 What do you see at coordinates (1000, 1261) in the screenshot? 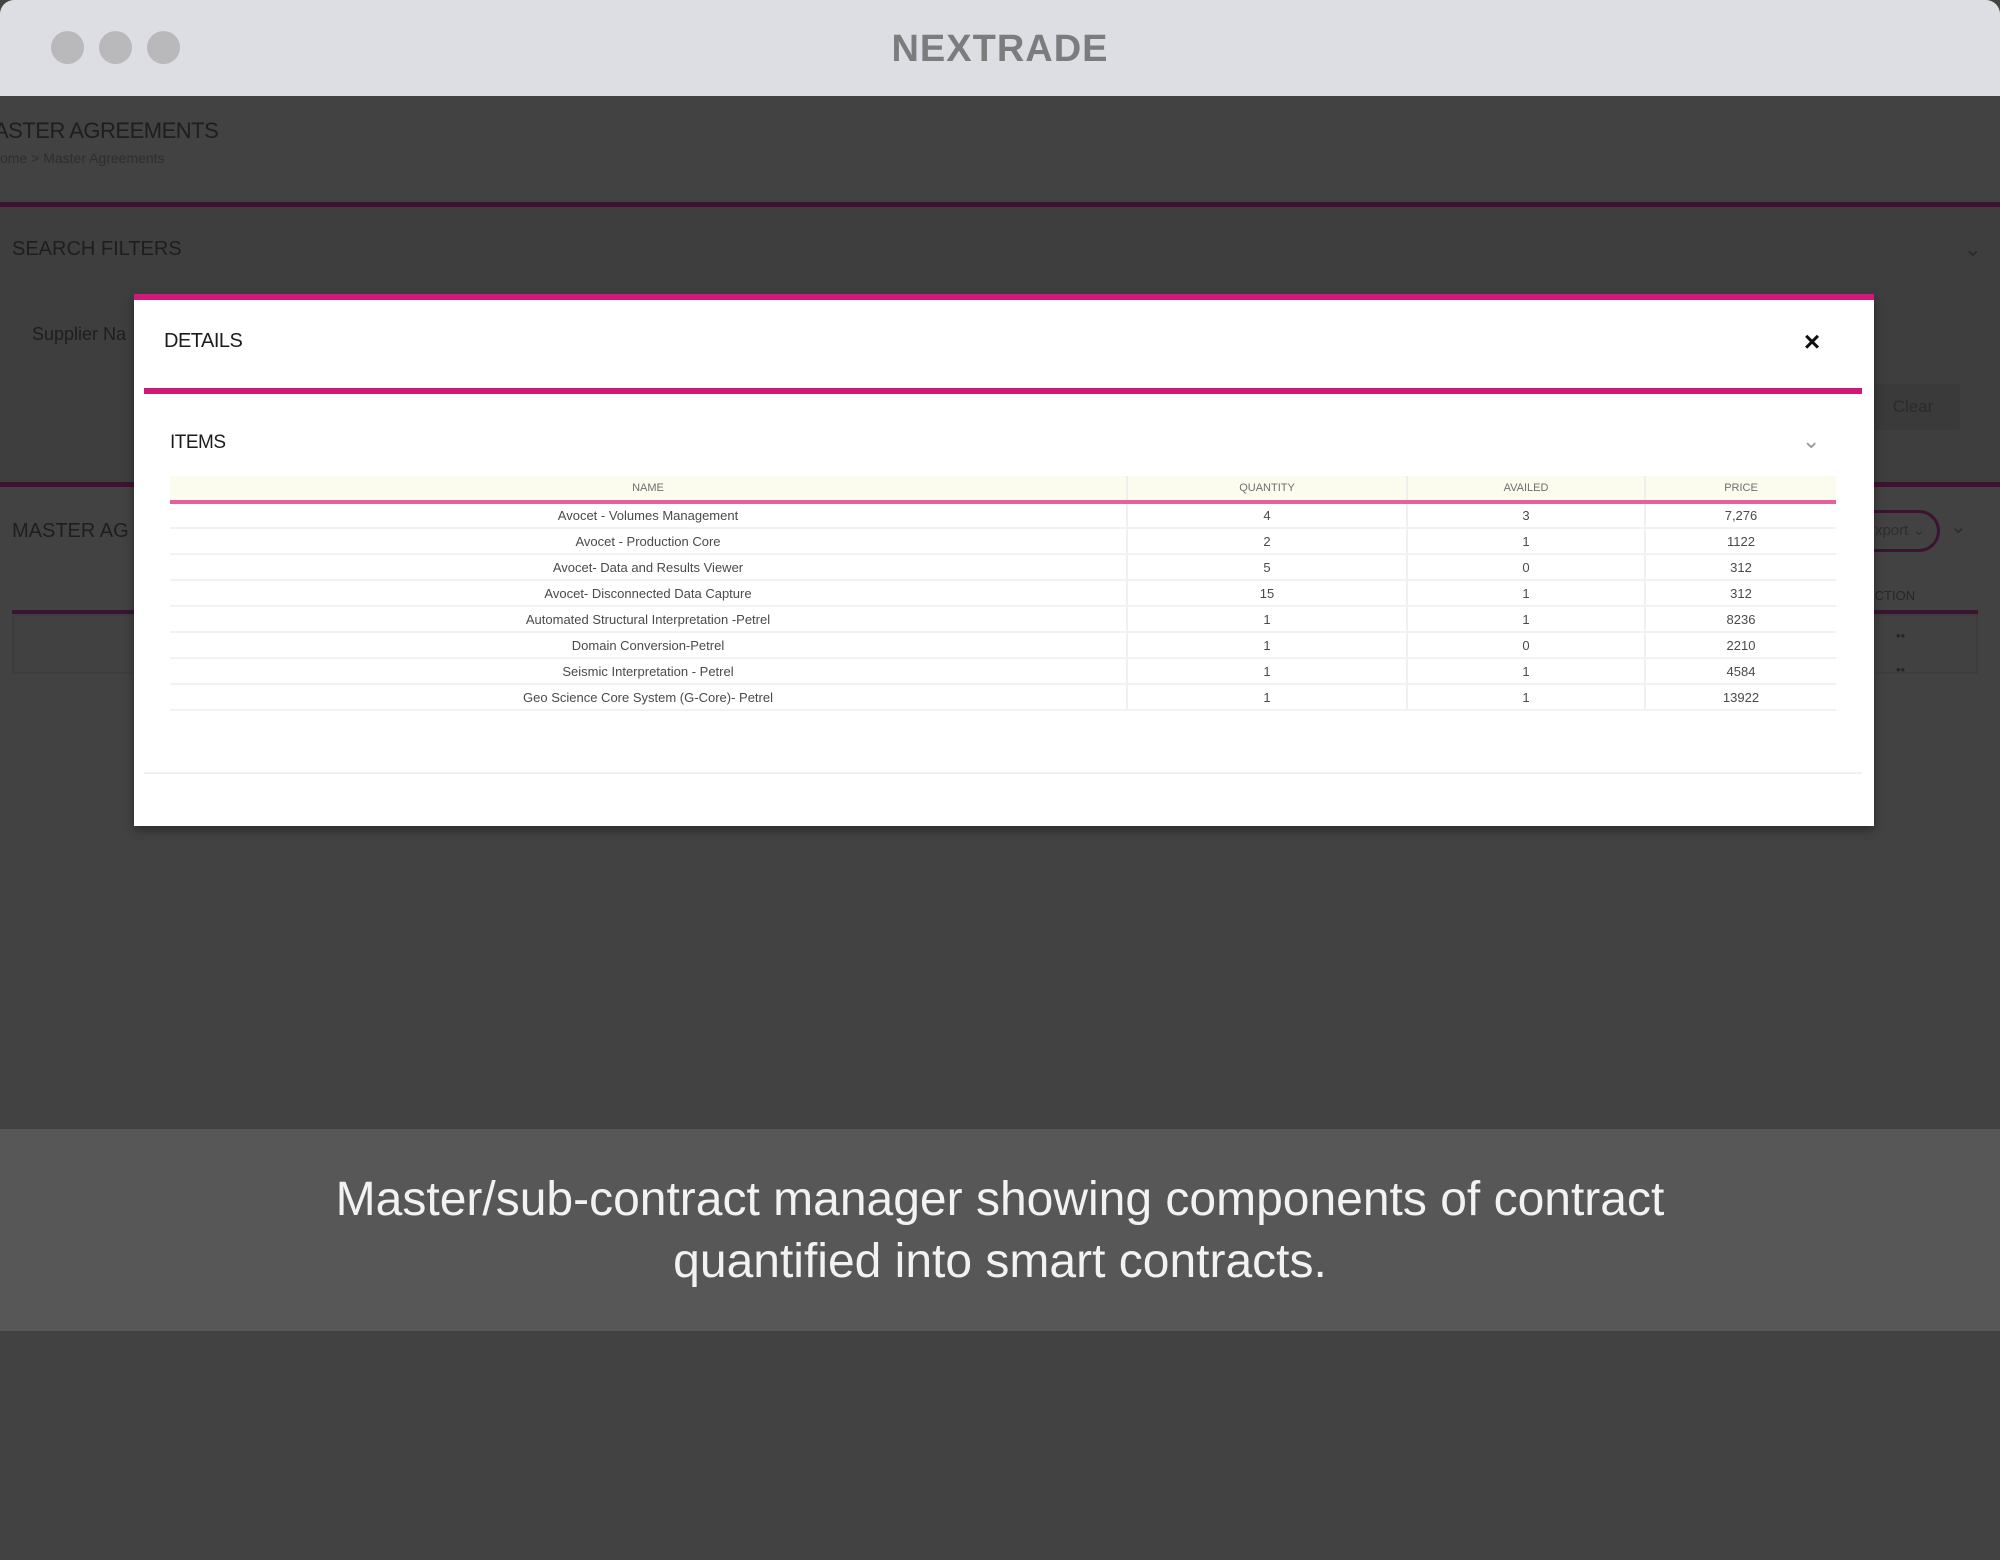
I see `caption-line-2: quantified into smart contracts.` at bounding box center [1000, 1261].